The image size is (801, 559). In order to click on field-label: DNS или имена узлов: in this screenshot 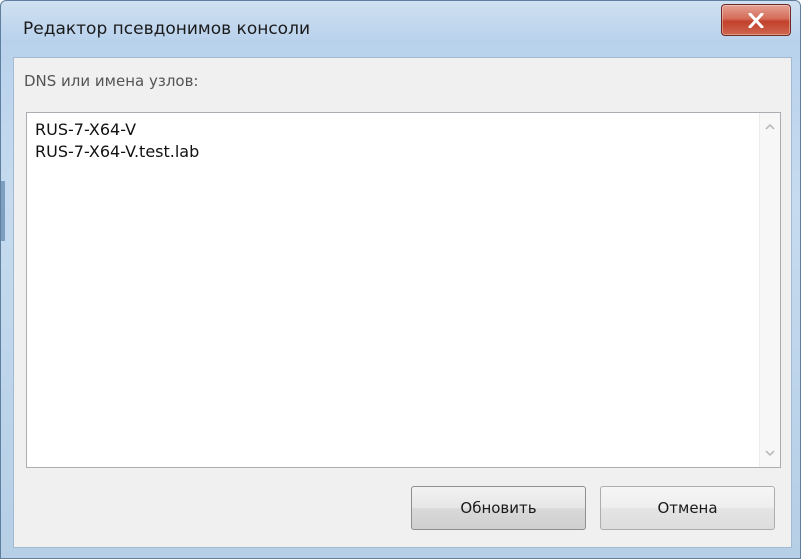, I will do `click(111, 81)`.